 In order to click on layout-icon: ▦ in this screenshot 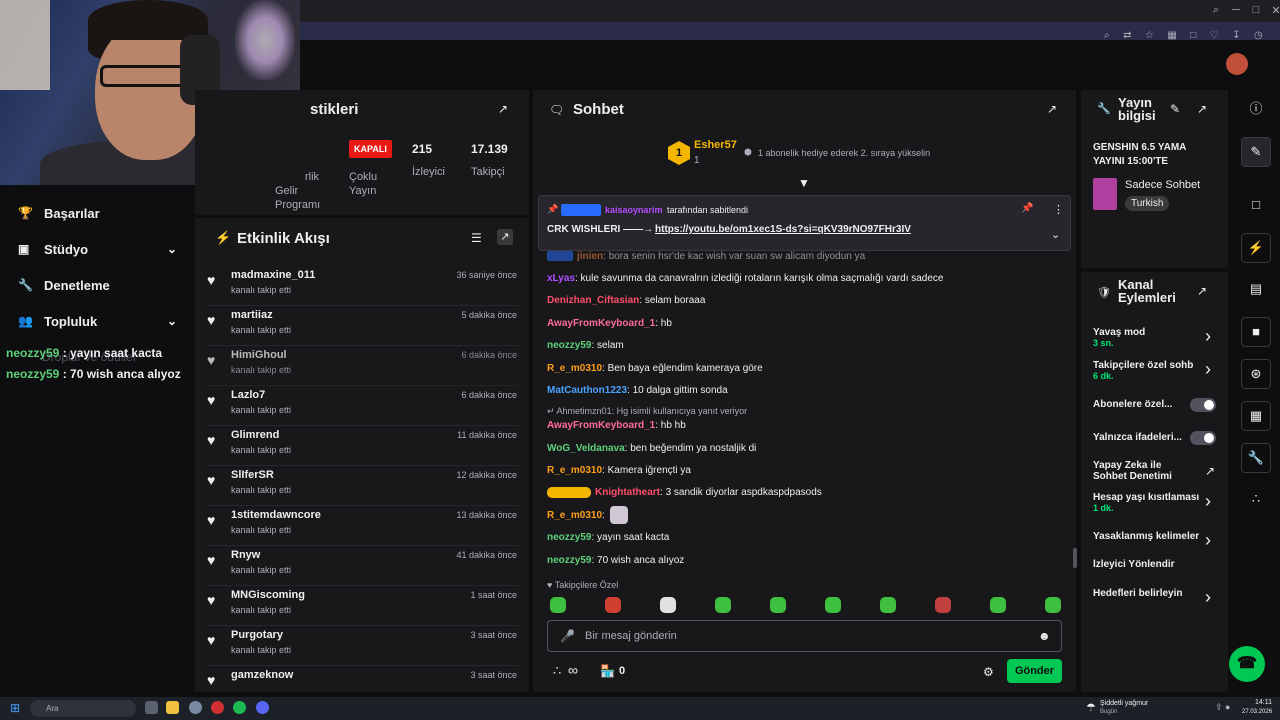, I will do `click(1256, 416)`.